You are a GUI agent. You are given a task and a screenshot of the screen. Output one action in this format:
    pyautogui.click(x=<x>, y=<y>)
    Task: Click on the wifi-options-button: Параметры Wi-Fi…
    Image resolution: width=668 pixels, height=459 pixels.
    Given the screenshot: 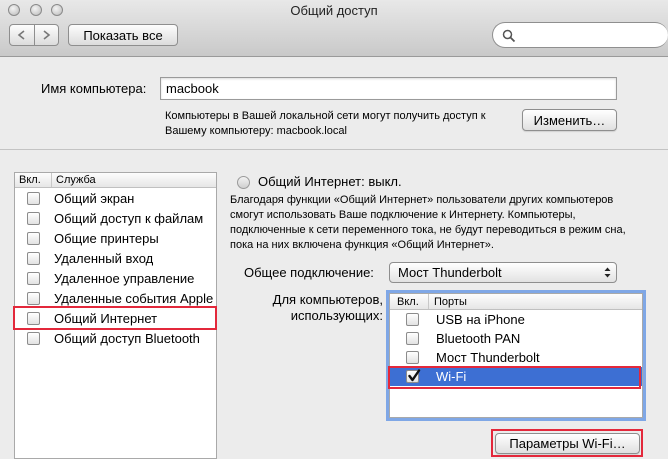 What is the action you would take?
    pyautogui.click(x=567, y=443)
    